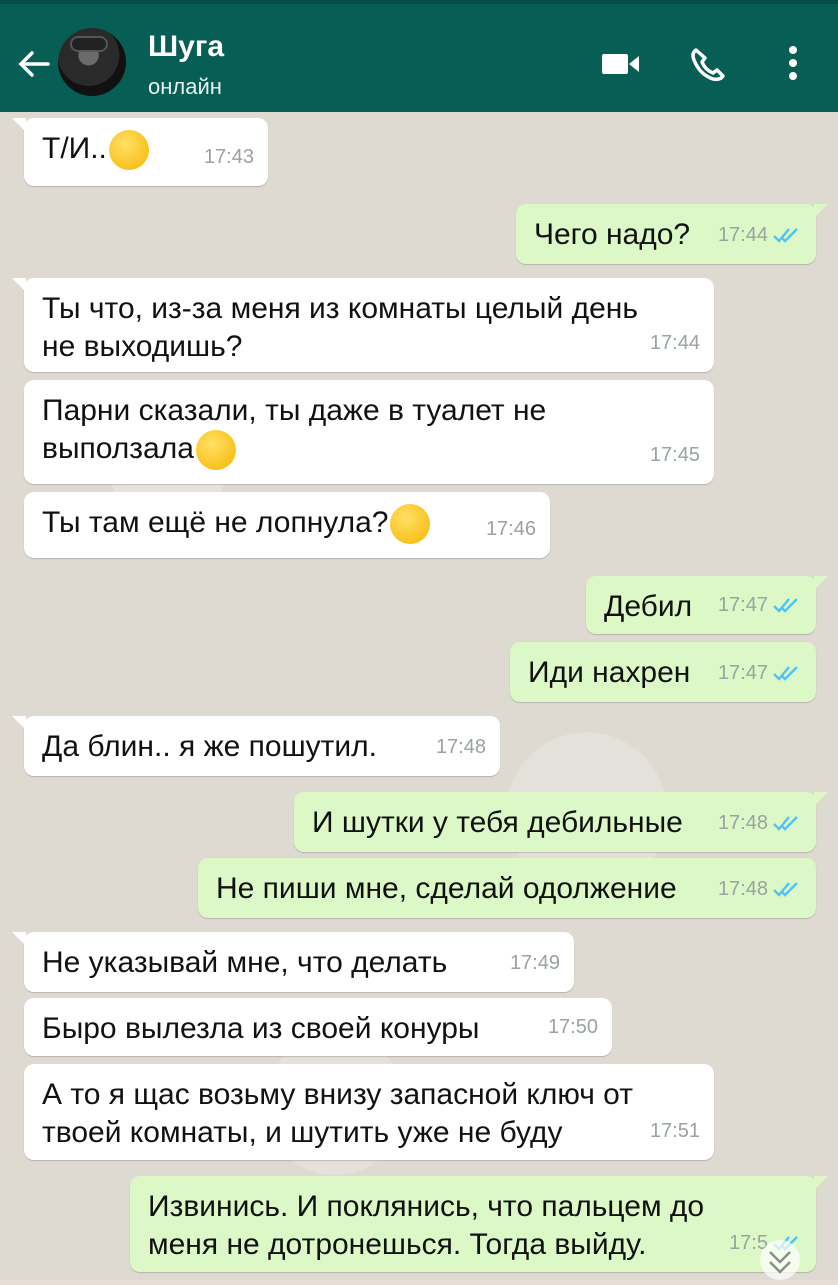 The height and width of the screenshot is (1285, 838). I want to click on more-vert-icon, so click(793, 64).